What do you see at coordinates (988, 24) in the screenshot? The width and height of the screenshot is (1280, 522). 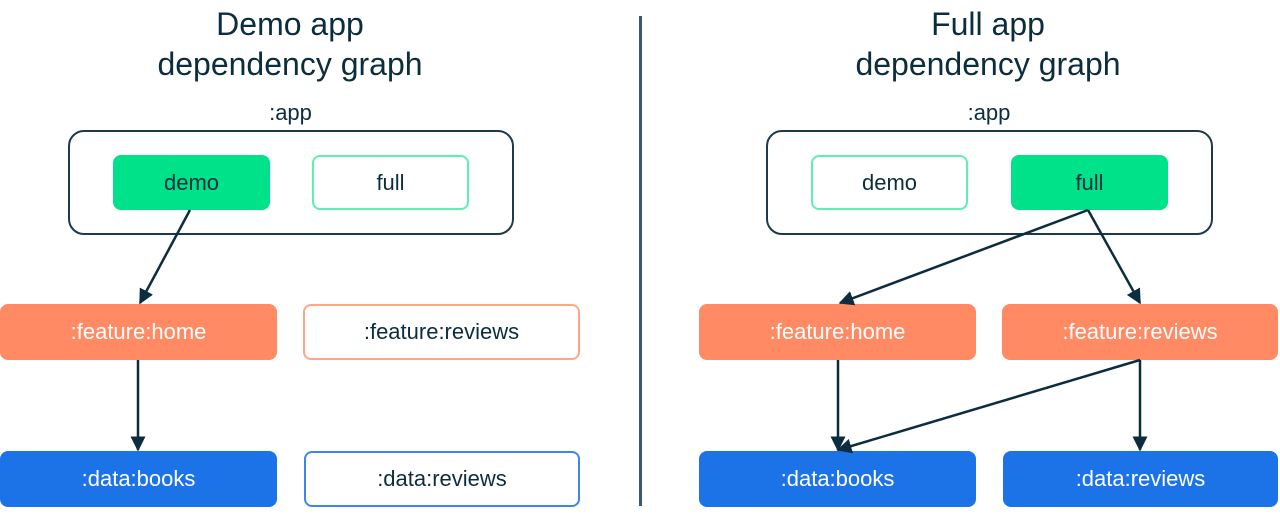 I see `title-line-1: Full app` at bounding box center [988, 24].